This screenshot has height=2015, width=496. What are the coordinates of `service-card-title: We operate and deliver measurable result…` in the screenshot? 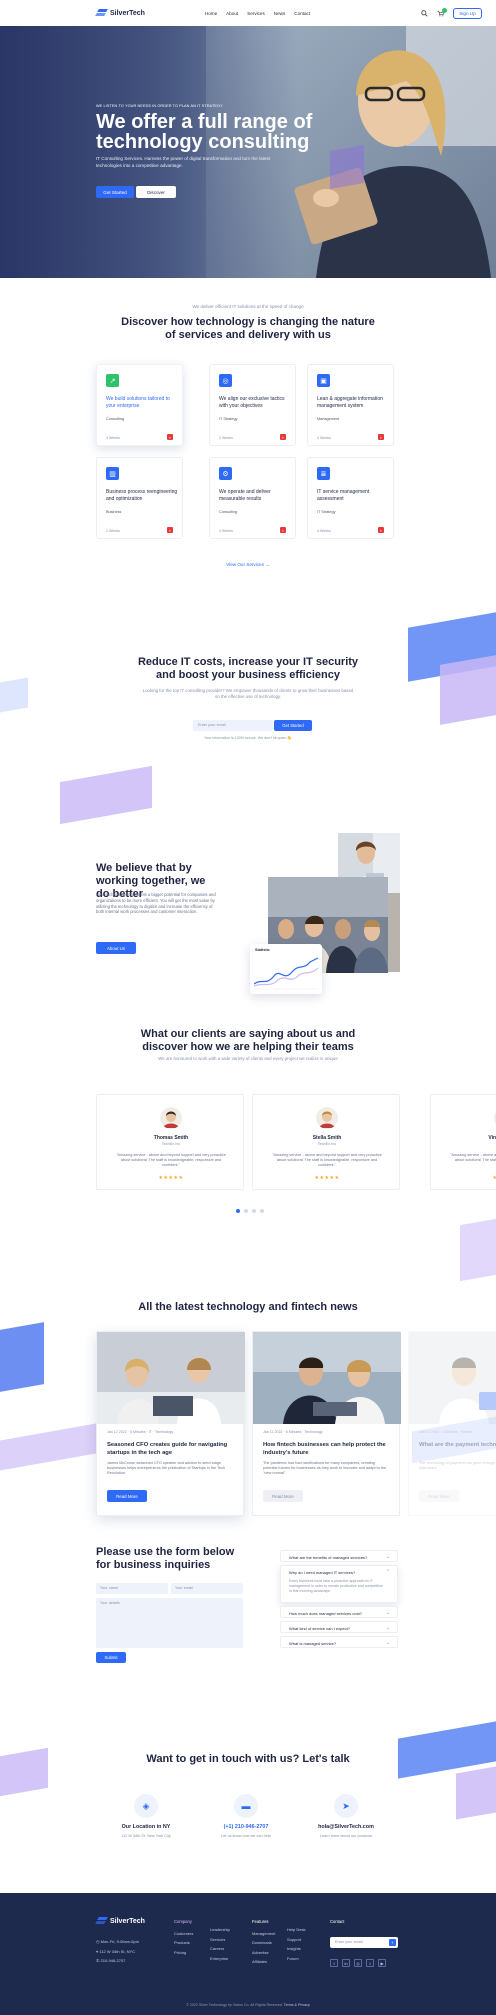 It's located at (245, 495).